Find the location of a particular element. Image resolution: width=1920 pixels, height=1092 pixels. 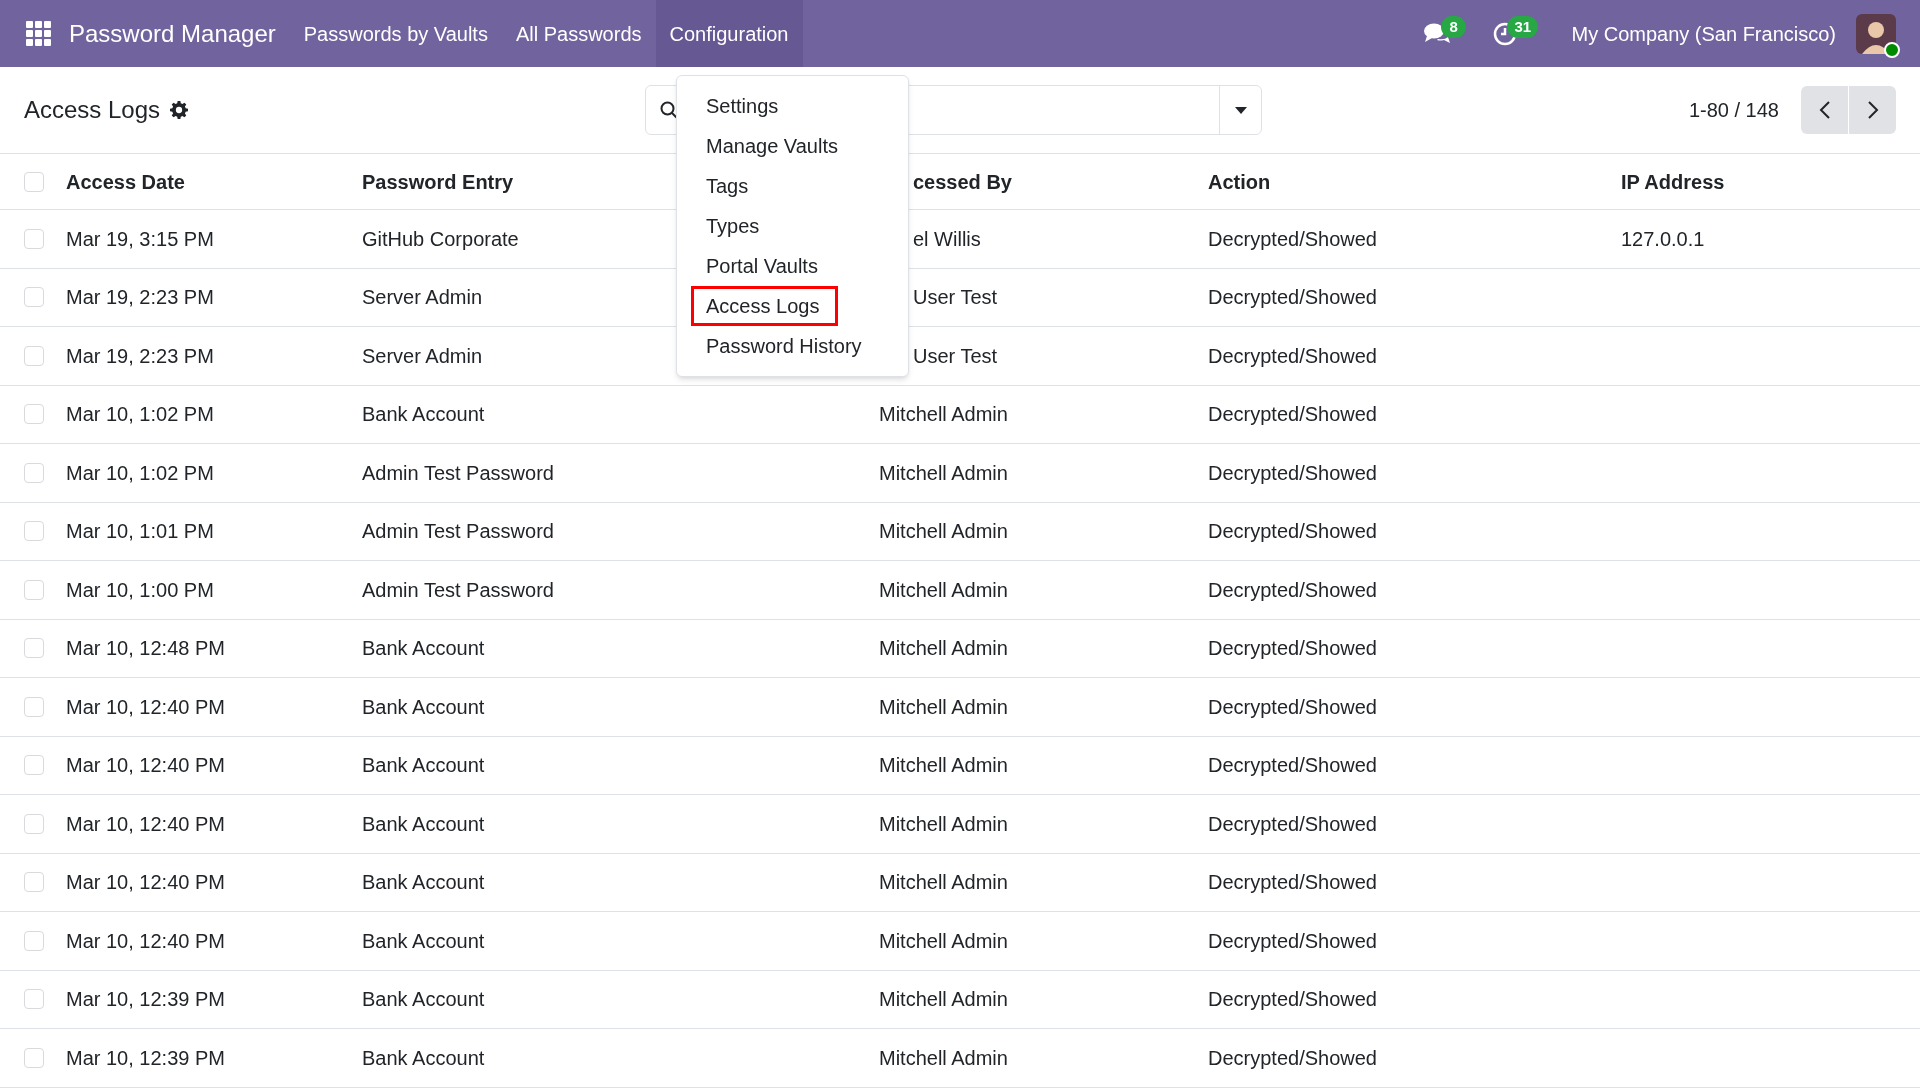

table-cell-text: Mar 19, 3:15 PM is located at coordinates (140, 239).